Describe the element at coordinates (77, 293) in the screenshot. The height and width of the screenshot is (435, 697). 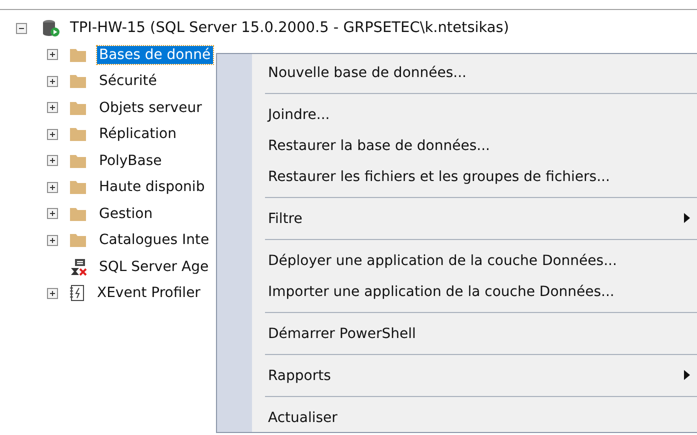
I see `notebook-icon` at that location.